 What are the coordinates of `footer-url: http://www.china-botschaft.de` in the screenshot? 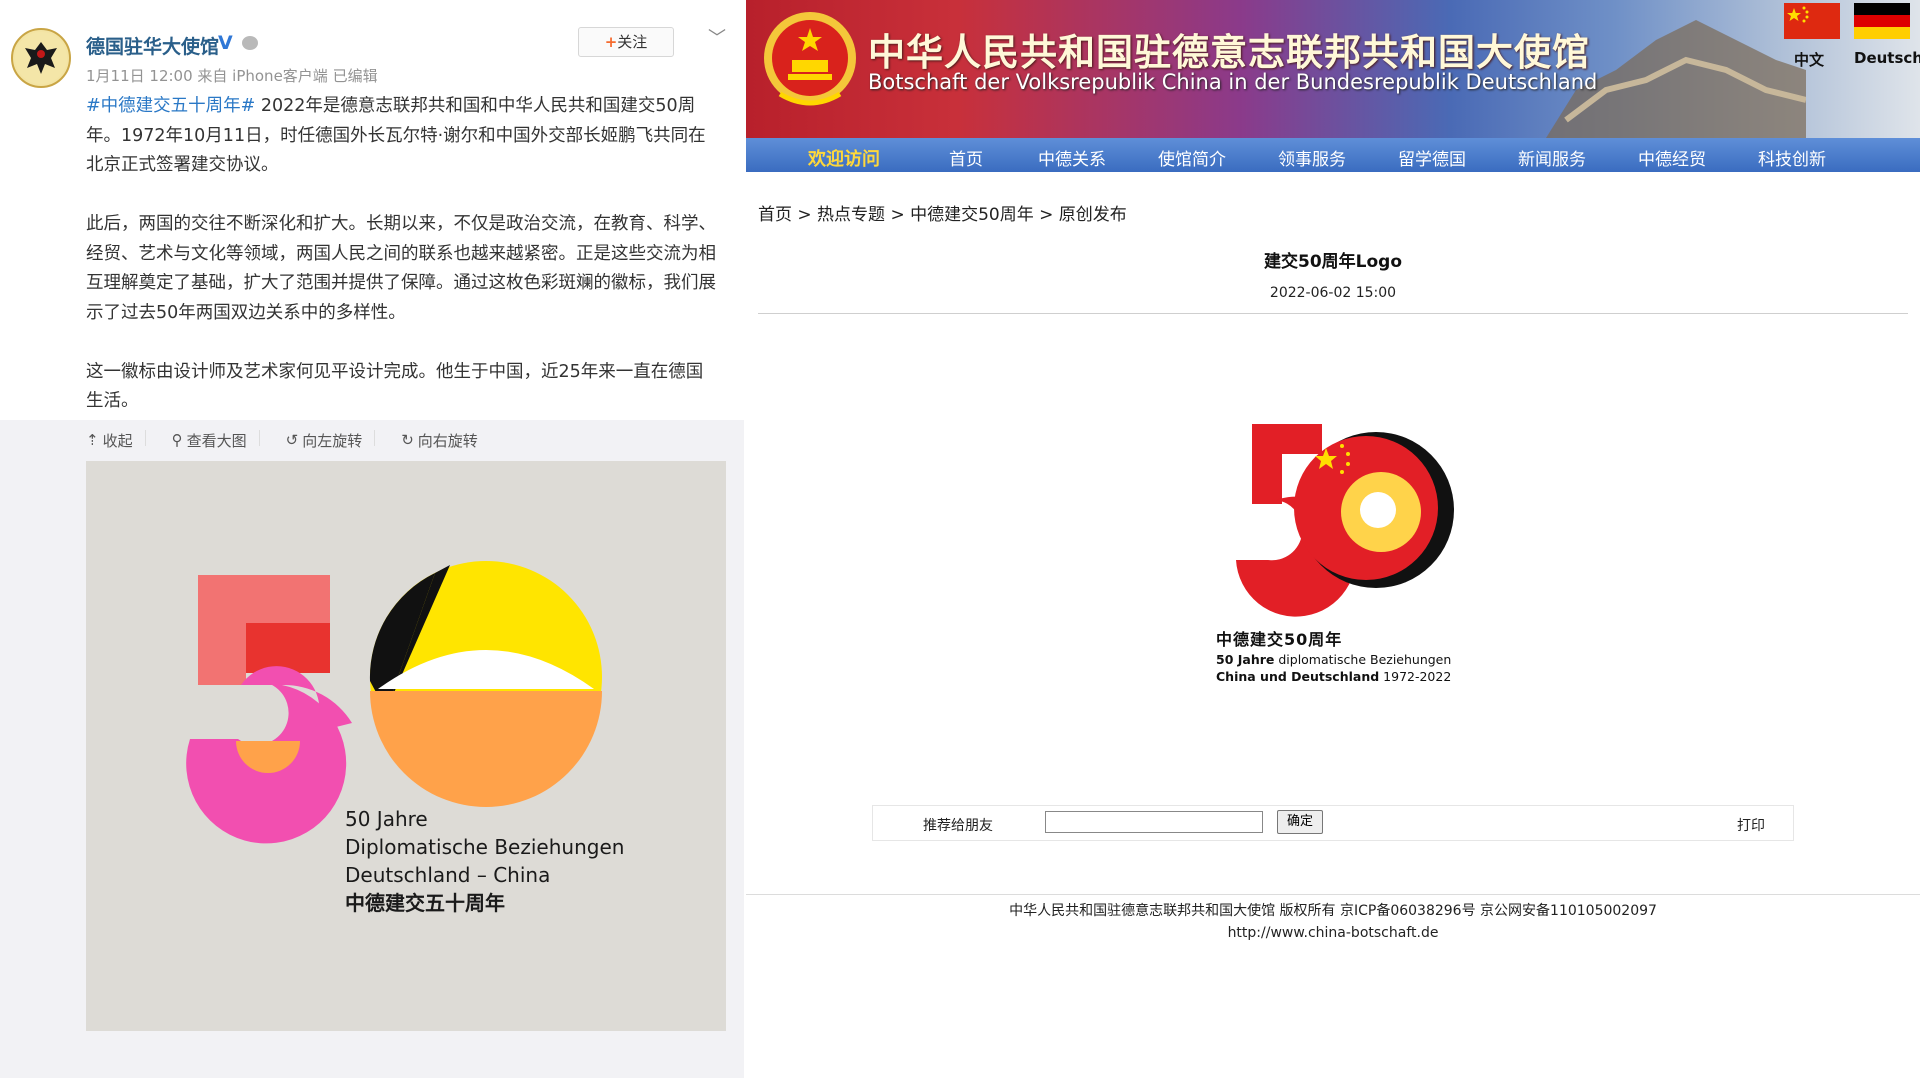 It's located at (1333, 933).